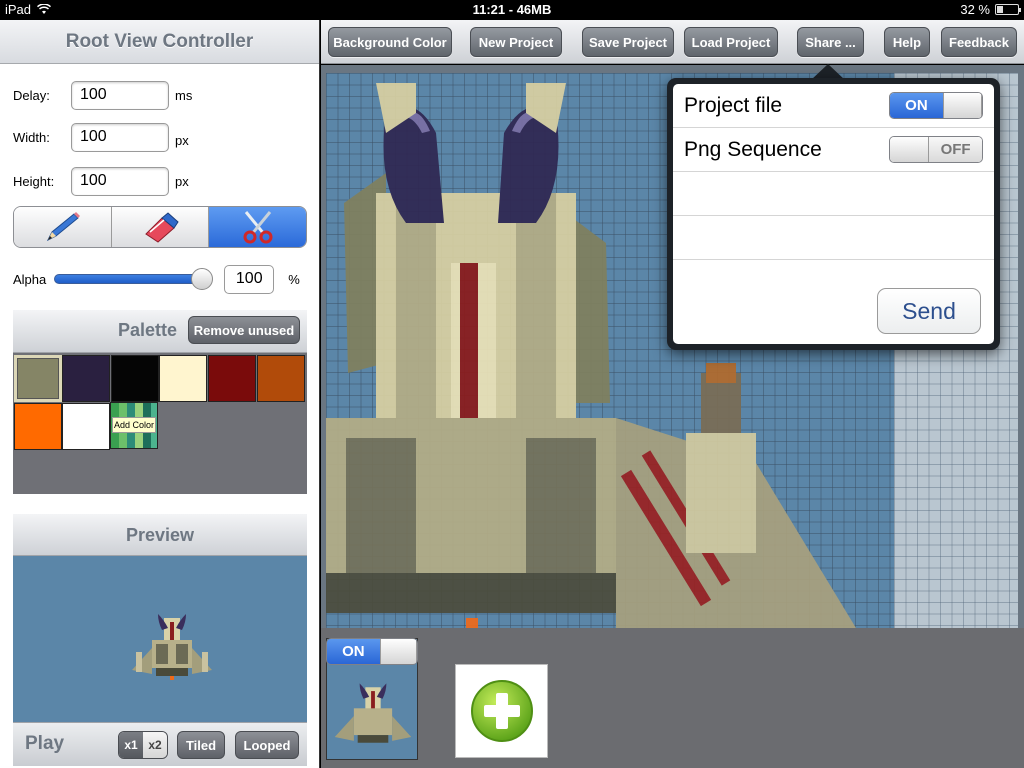 This screenshot has height=768, width=1024. Describe the element at coordinates (160, 535) in the screenshot. I see `preview-title: Preview` at that location.